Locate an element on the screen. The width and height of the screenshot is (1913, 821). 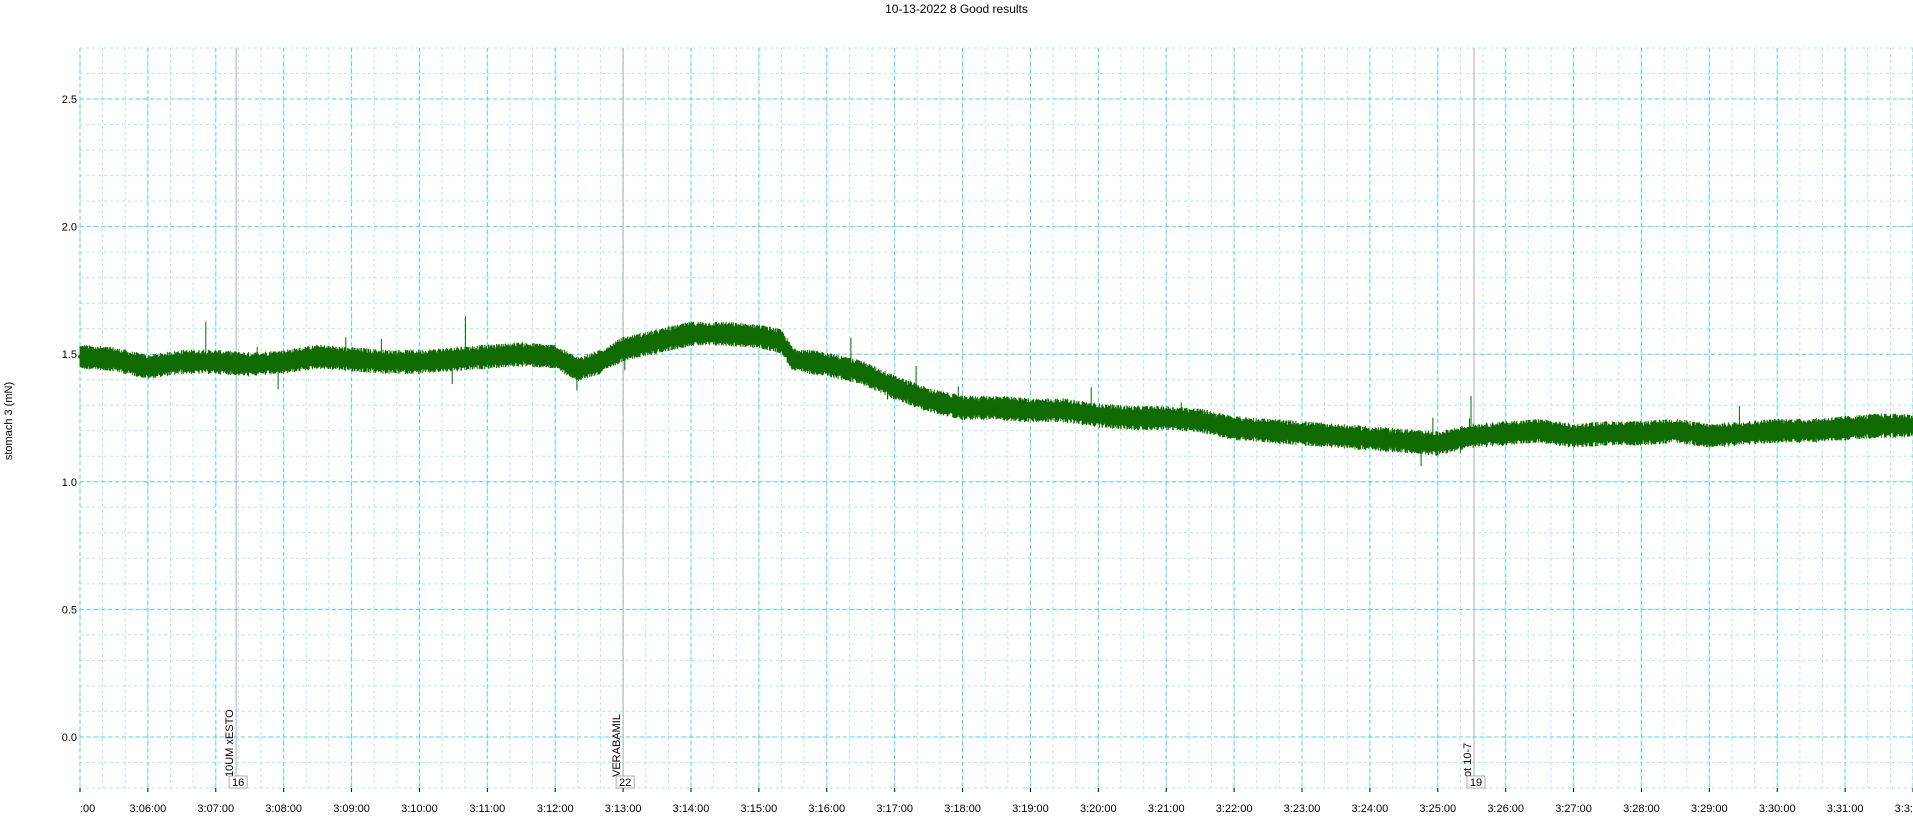
x-tick-label: 3:14:00 is located at coordinates (691, 809).